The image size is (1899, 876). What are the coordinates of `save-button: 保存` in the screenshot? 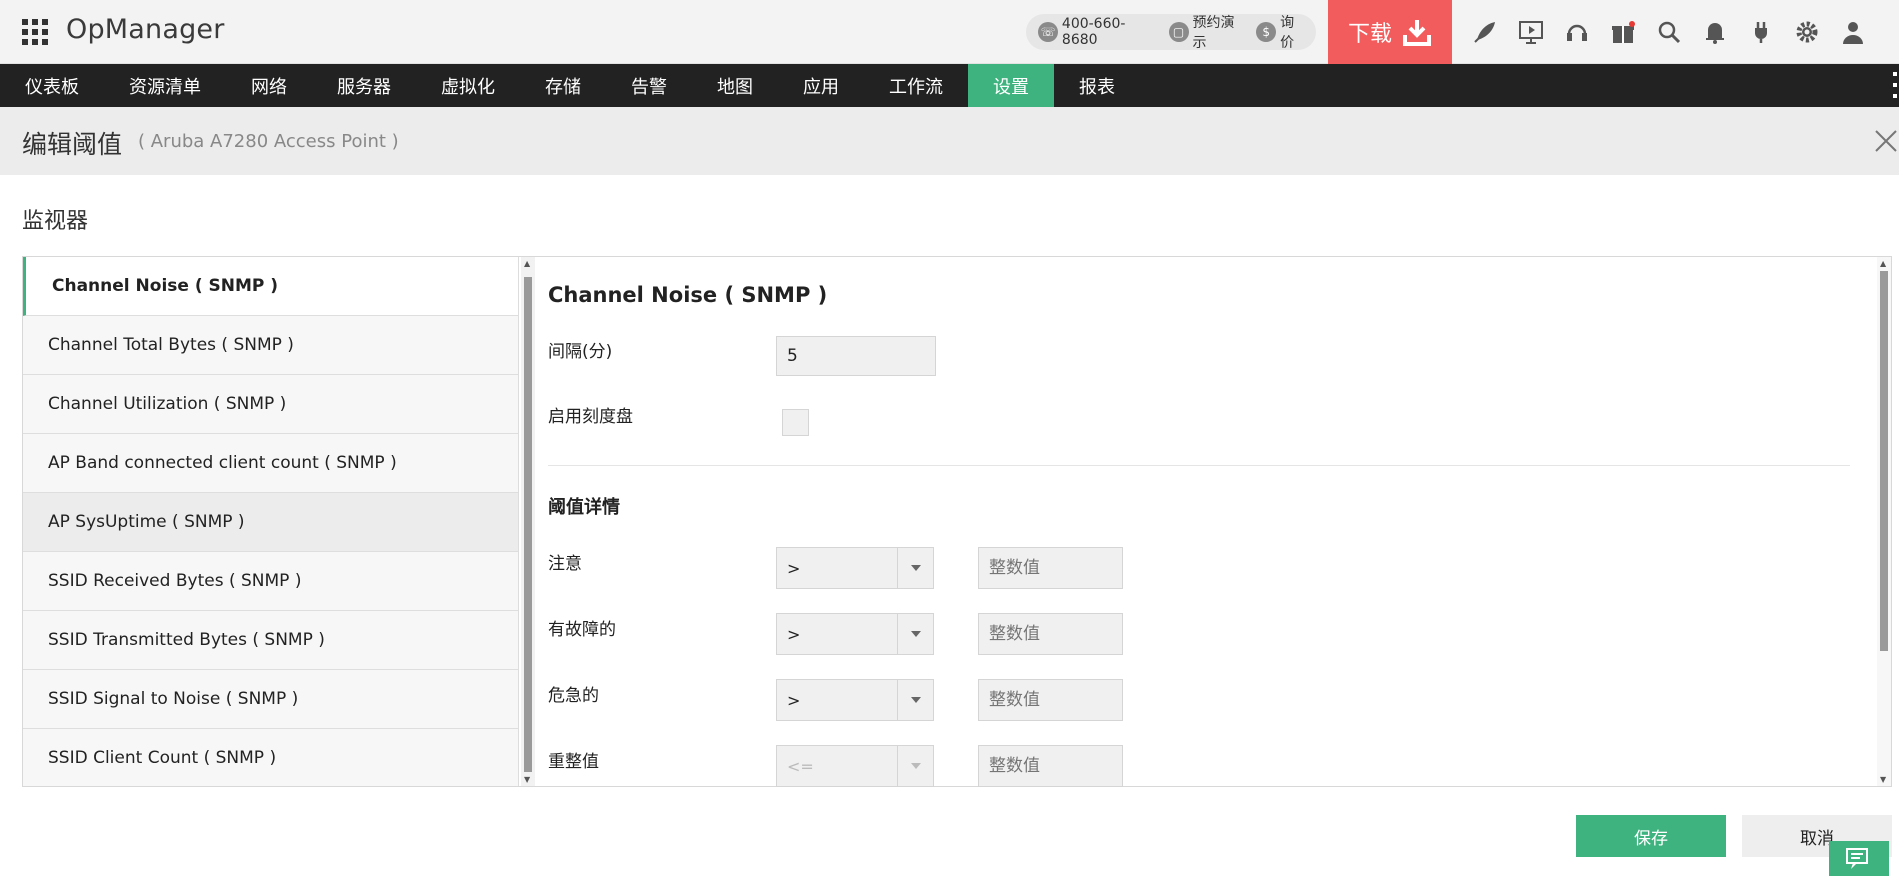 It's located at (1651, 836).